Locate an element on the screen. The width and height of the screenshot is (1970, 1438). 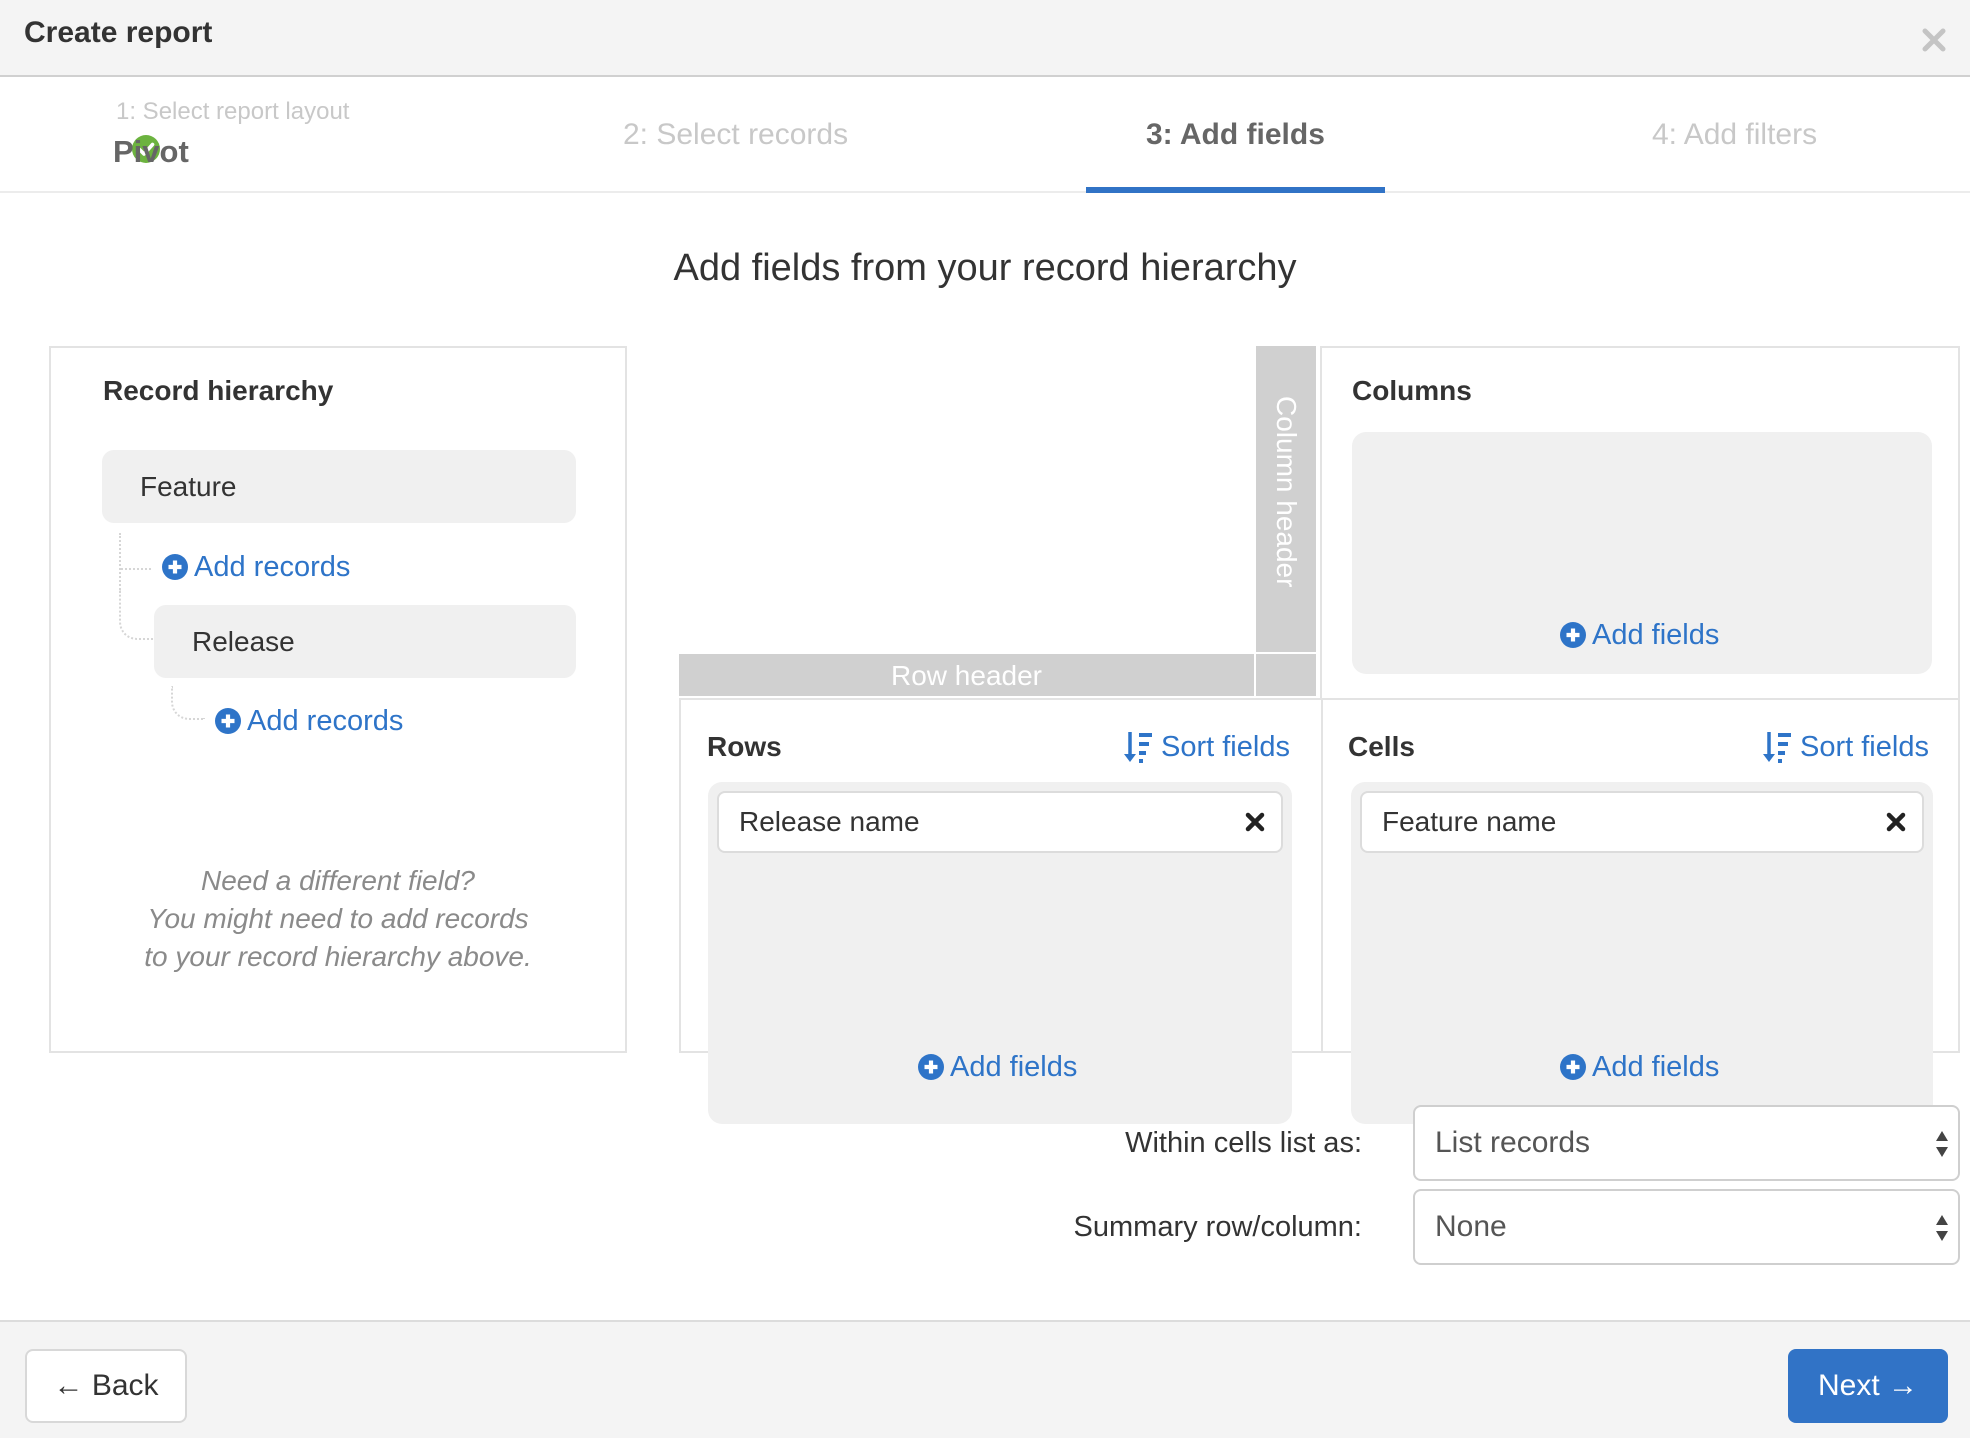
rows-sort-fields-link: Sort fields is located at coordinates (1206, 747).